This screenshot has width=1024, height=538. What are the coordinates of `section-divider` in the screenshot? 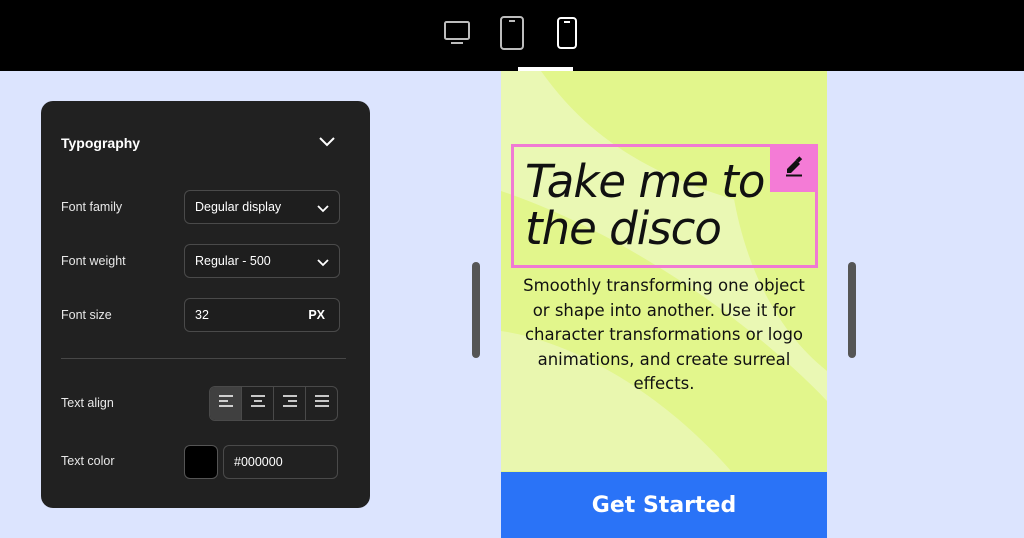 It's located at (203, 358).